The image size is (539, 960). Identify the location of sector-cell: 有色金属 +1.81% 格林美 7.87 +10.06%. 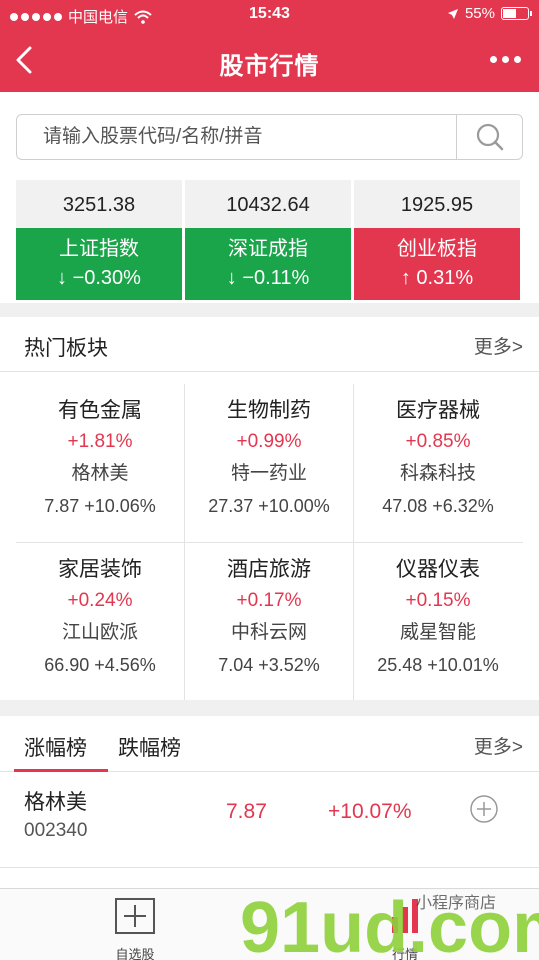
(100, 463).